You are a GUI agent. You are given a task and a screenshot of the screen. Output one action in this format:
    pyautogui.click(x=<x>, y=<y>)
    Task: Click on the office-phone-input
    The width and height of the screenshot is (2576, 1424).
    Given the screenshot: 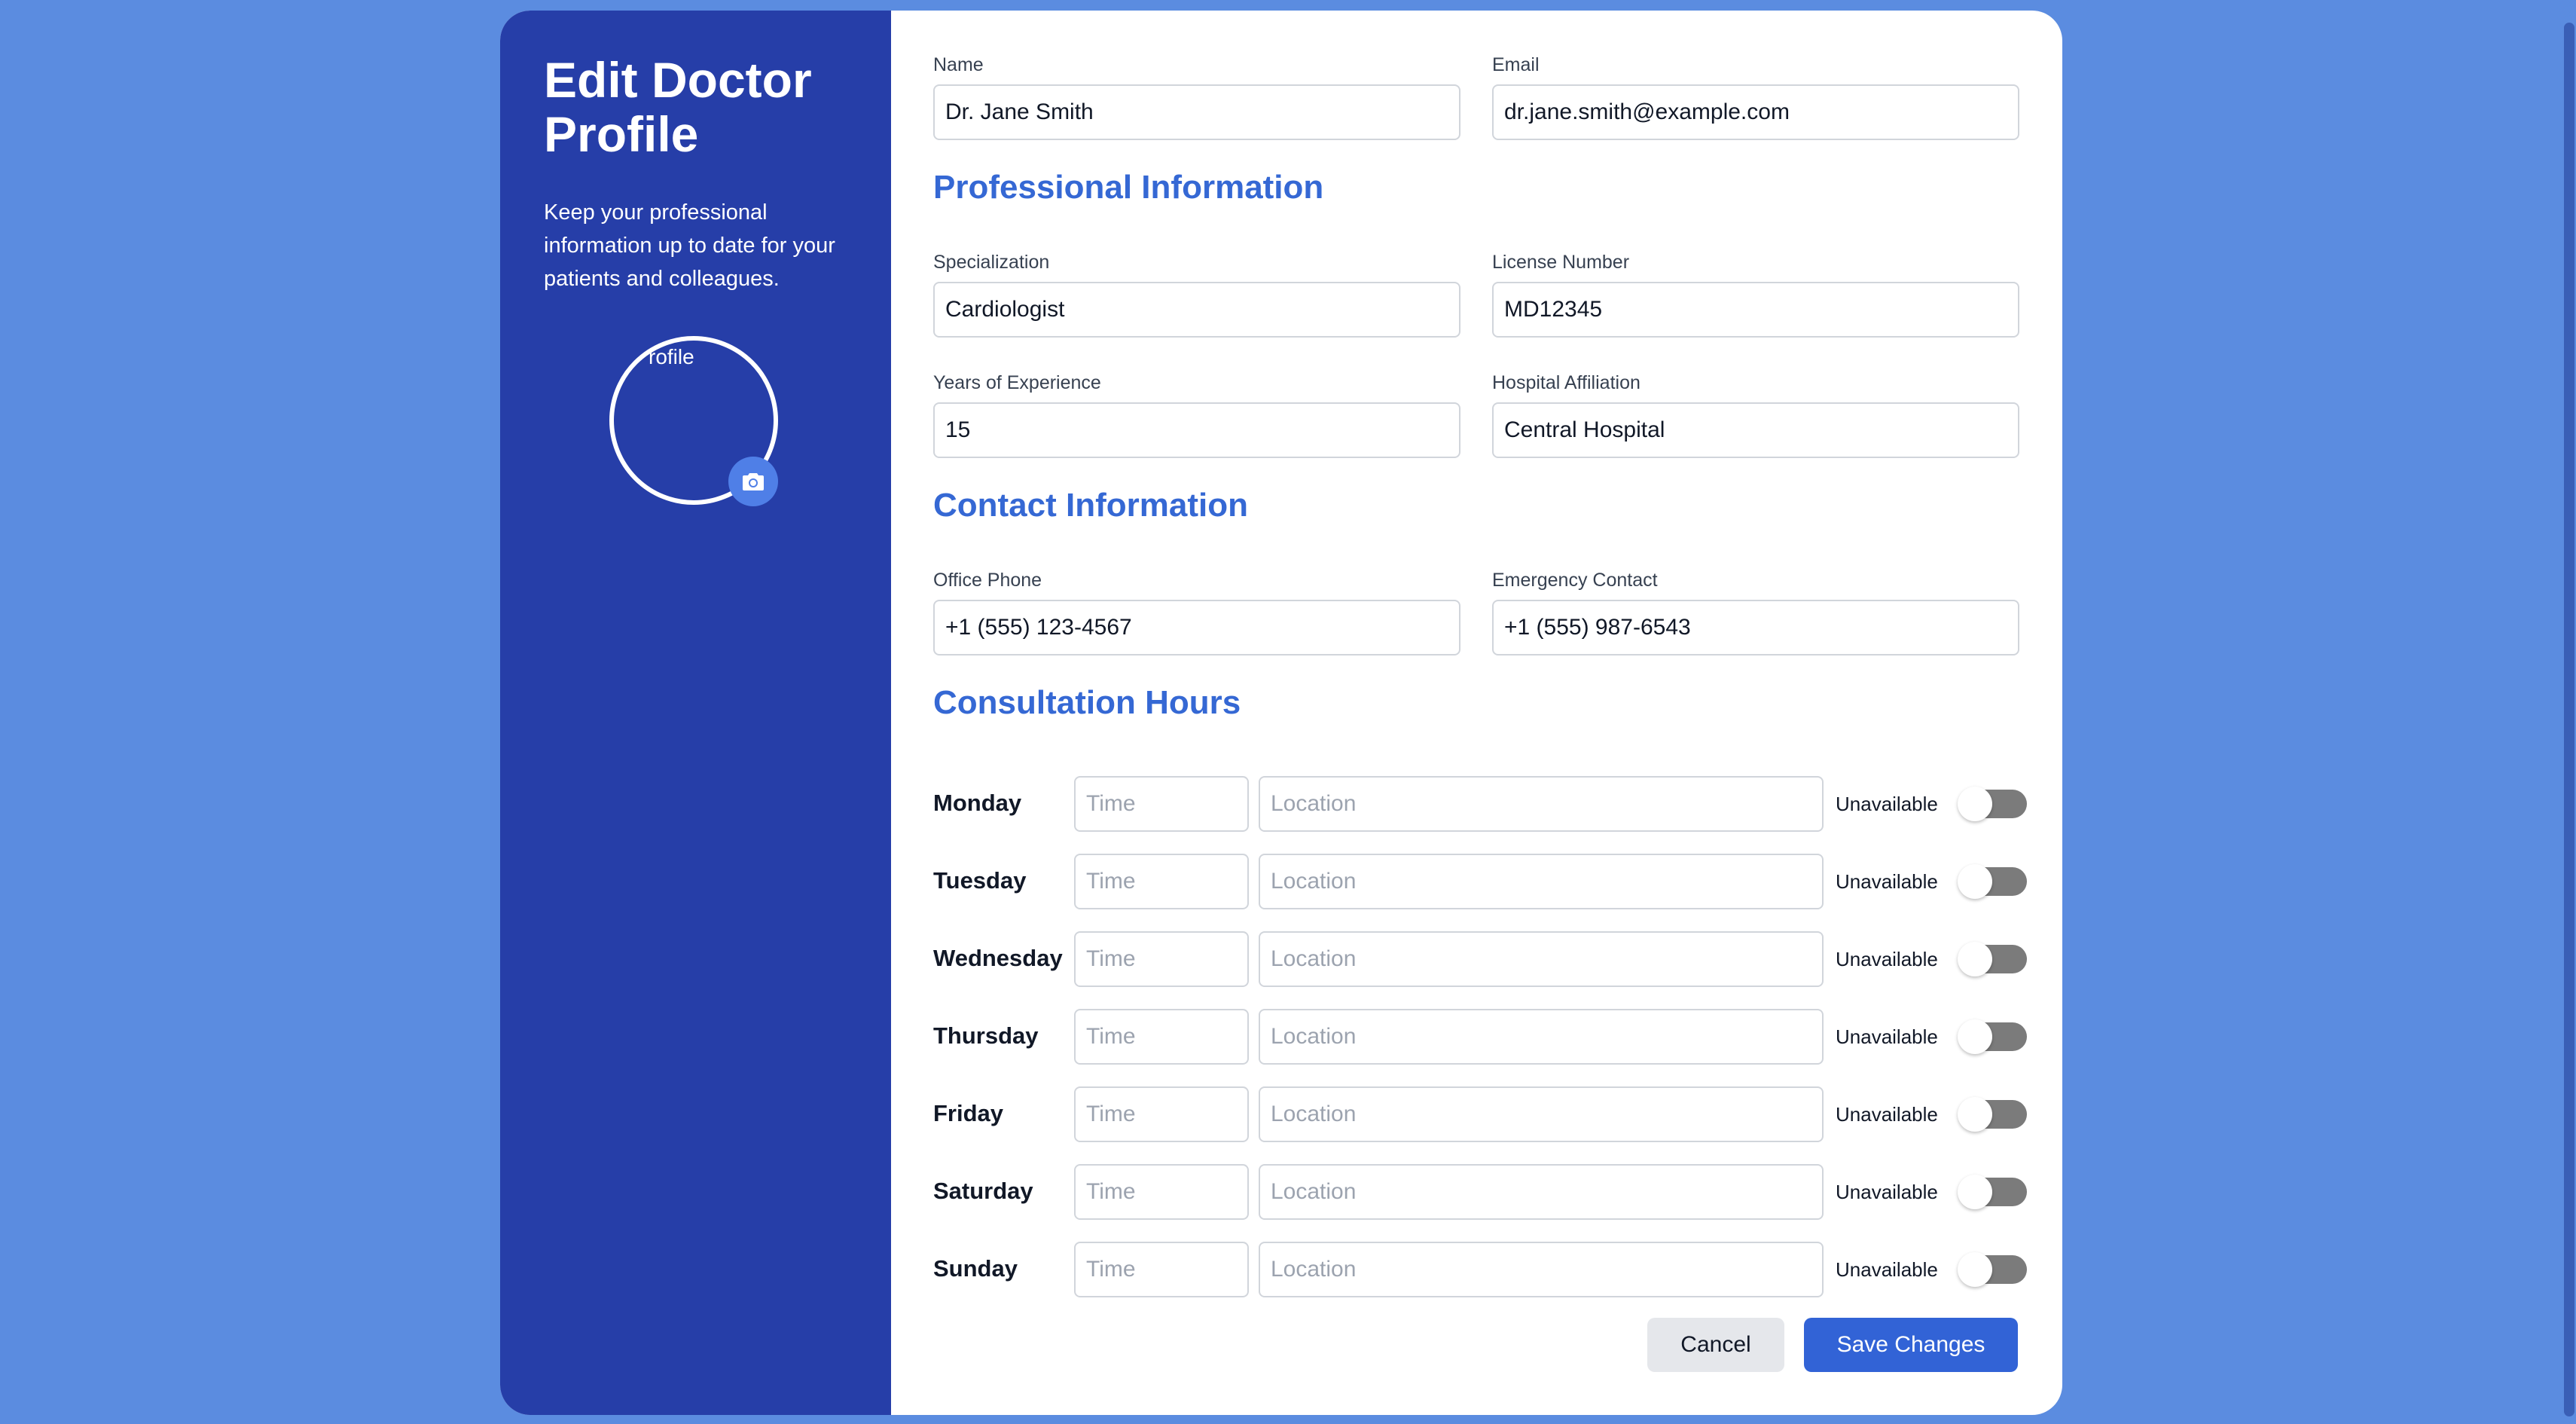 What is the action you would take?
    pyautogui.click(x=1197, y=627)
    